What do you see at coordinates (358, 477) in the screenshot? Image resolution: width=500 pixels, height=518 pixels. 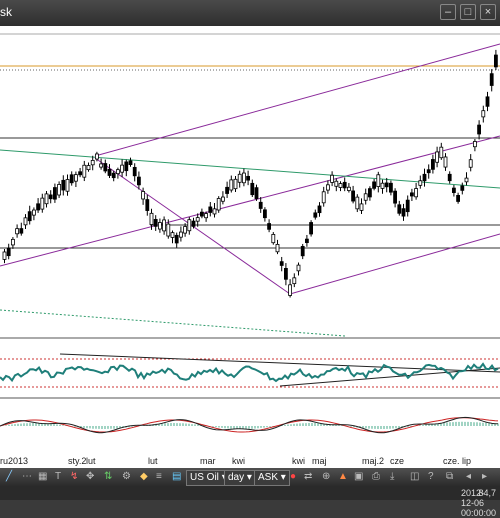 I see `template-icon: ▣` at bounding box center [358, 477].